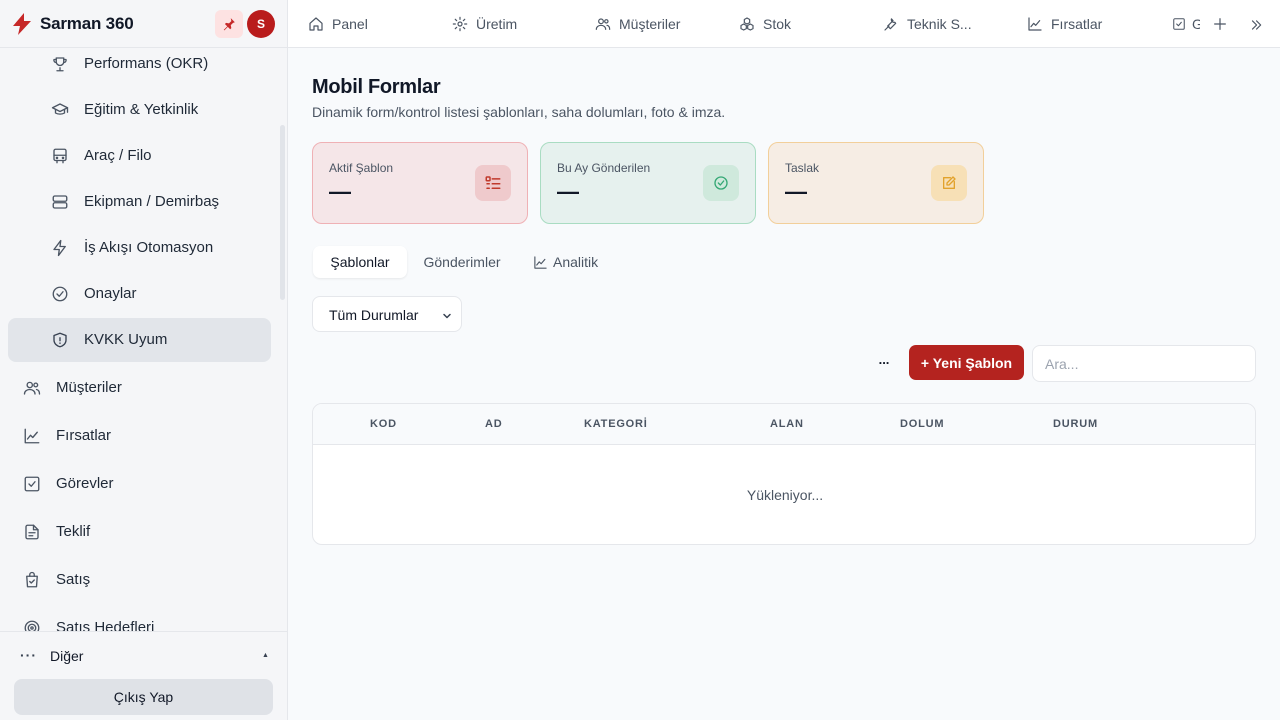 The image size is (1280, 720). I want to click on sidebar-item-arac: Araç / Filo, so click(139, 156).